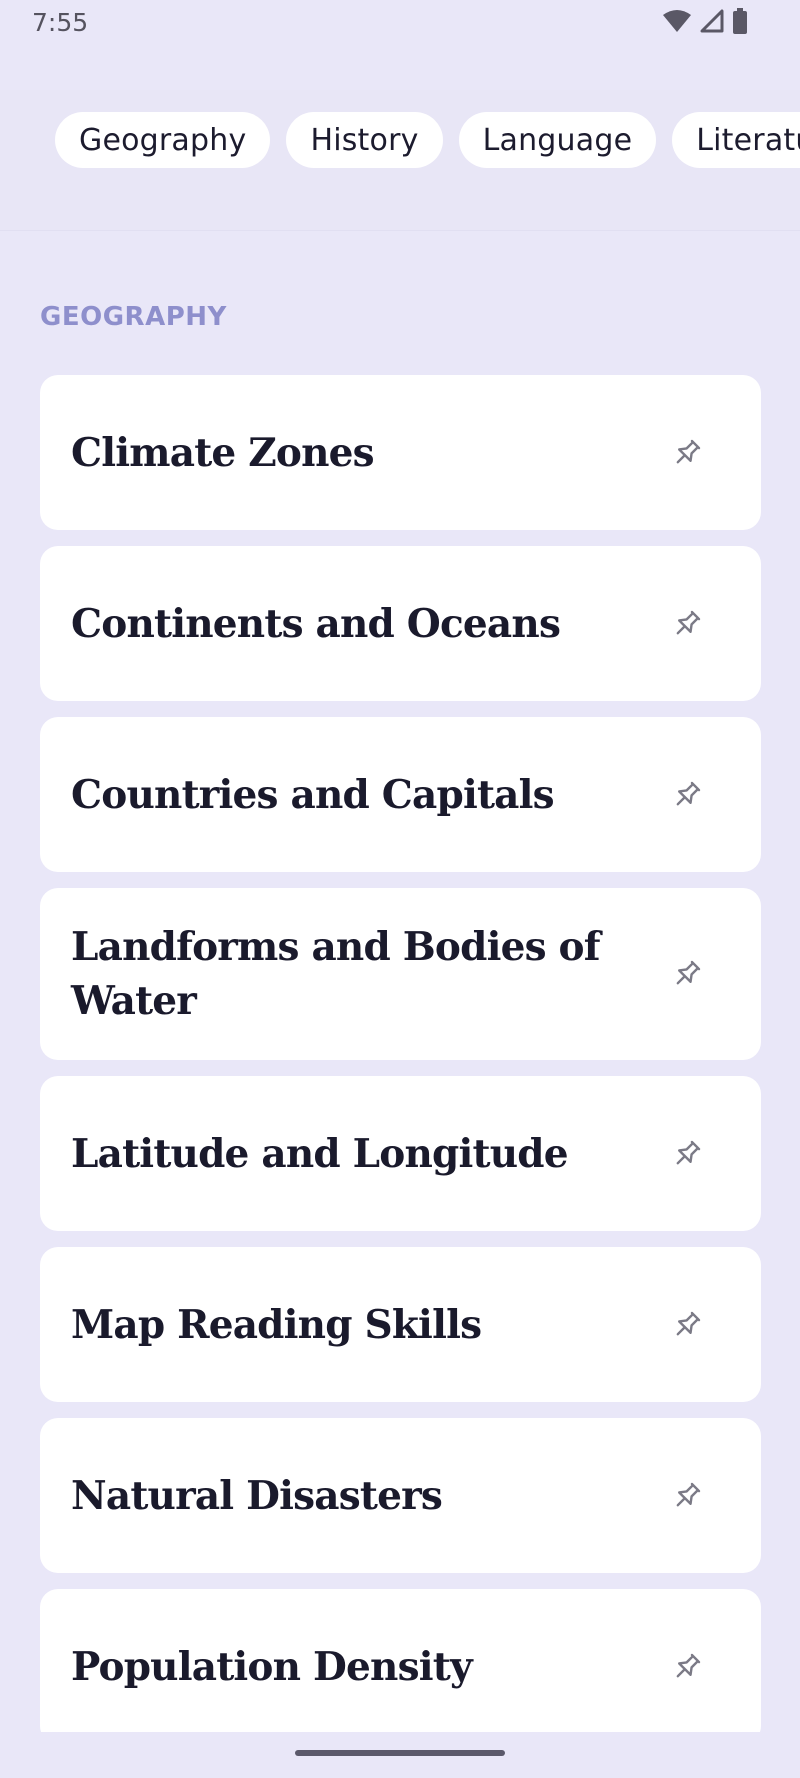 This screenshot has width=800, height=1778. I want to click on wifi-icon, so click(677, 23).